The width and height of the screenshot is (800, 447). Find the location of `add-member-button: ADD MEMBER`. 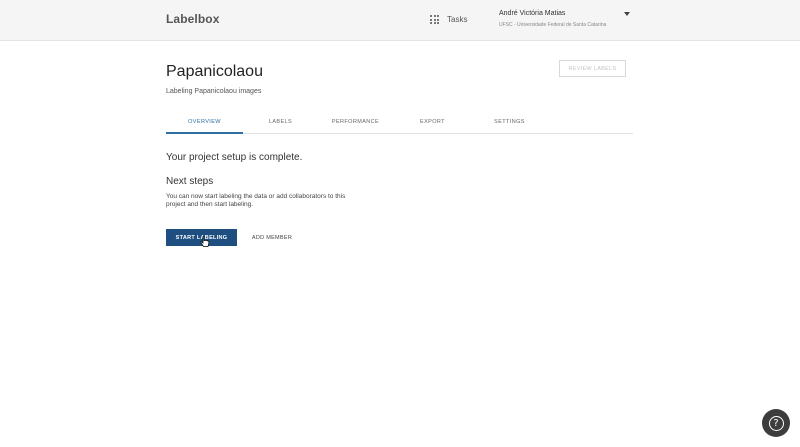

add-member-button: ADD MEMBER is located at coordinates (272, 237).